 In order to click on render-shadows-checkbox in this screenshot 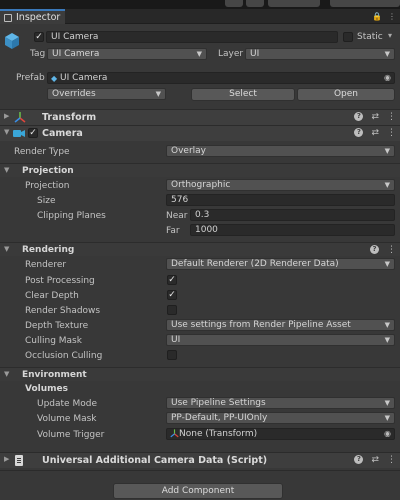, I will do `click(172, 310)`.